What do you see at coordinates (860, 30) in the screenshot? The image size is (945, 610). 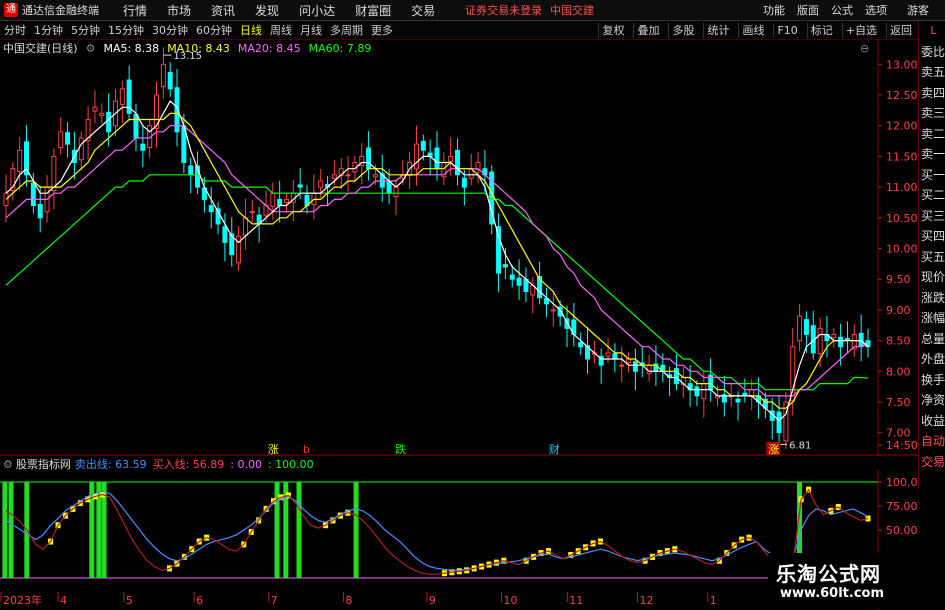 I see `add-watchlist-button: +自选` at bounding box center [860, 30].